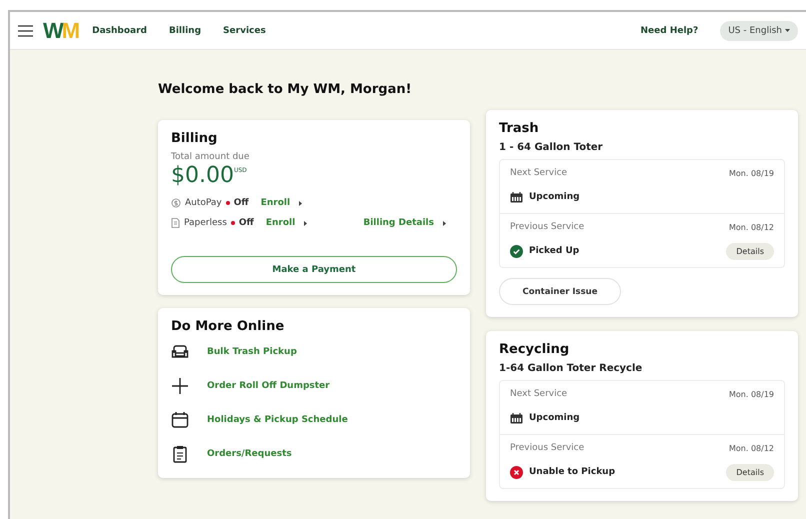 This screenshot has width=806, height=519. Describe the element at coordinates (194, 138) in the screenshot. I see `card-title: Billing` at that location.